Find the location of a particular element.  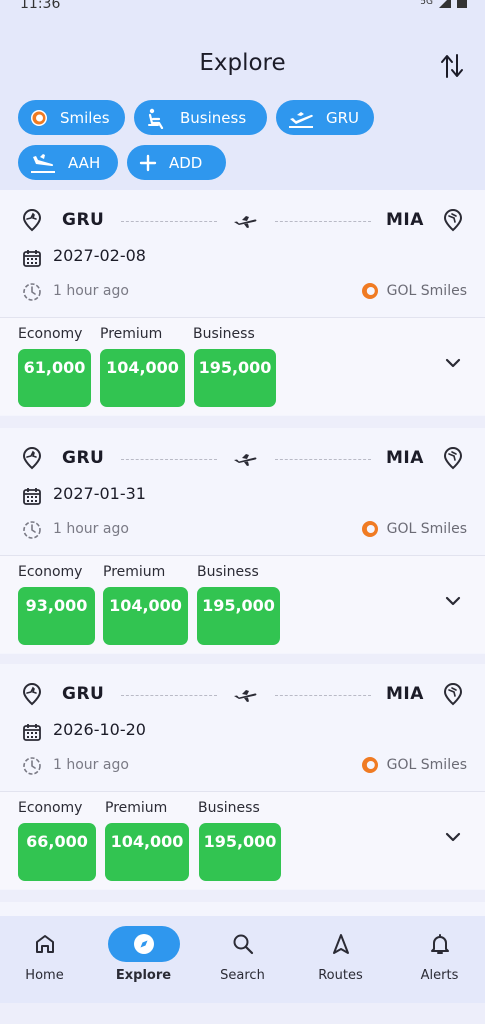

price-tag: 93,000 is located at coordinates (56, 616).